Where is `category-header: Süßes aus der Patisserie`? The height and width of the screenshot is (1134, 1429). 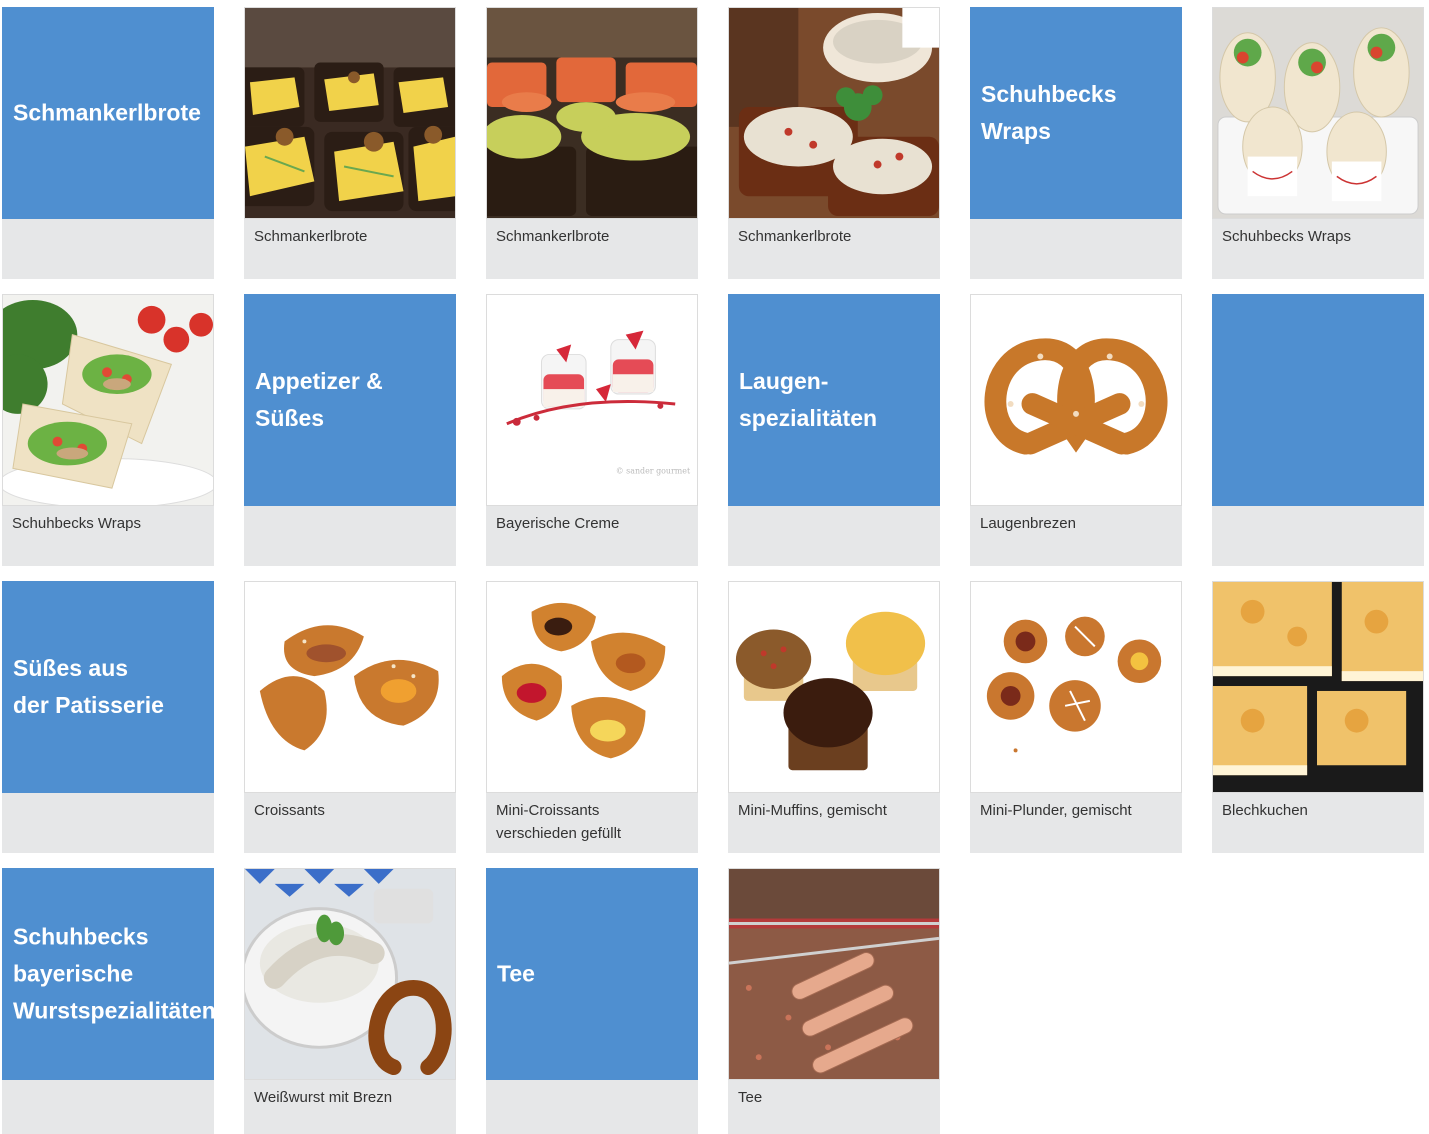 category-header: Süßes aus der Patisserie is located at coordinates (108, 687).